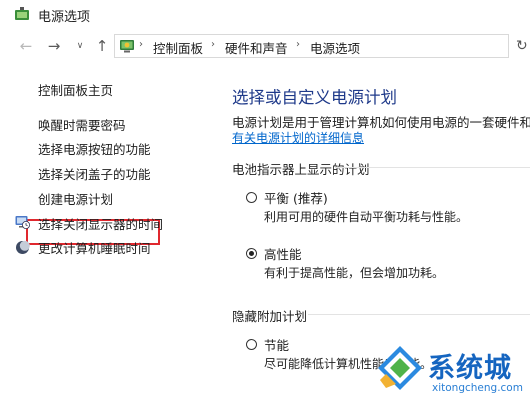  I want to click on address-bar: › 控制面板 › 硬件和声音 › 电源选项, so click(311, 46).